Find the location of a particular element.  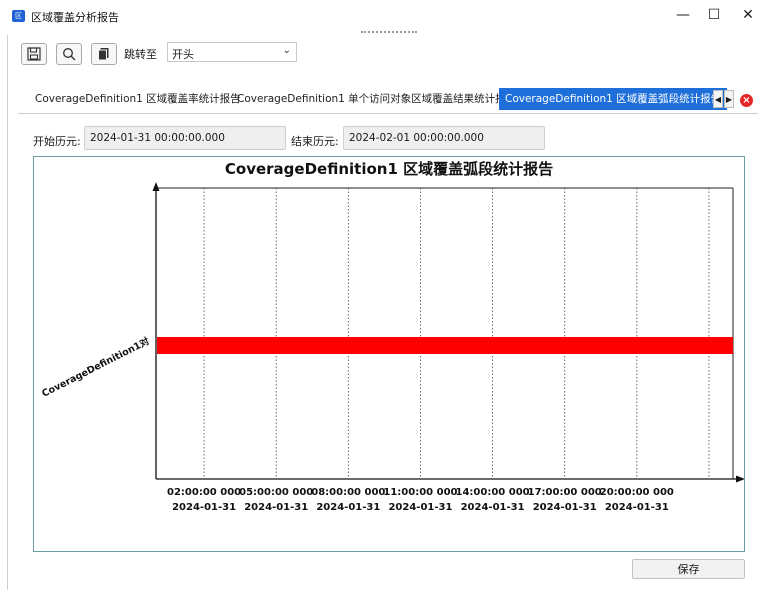

save-button: 保存 is located at coordinates (688, 569).